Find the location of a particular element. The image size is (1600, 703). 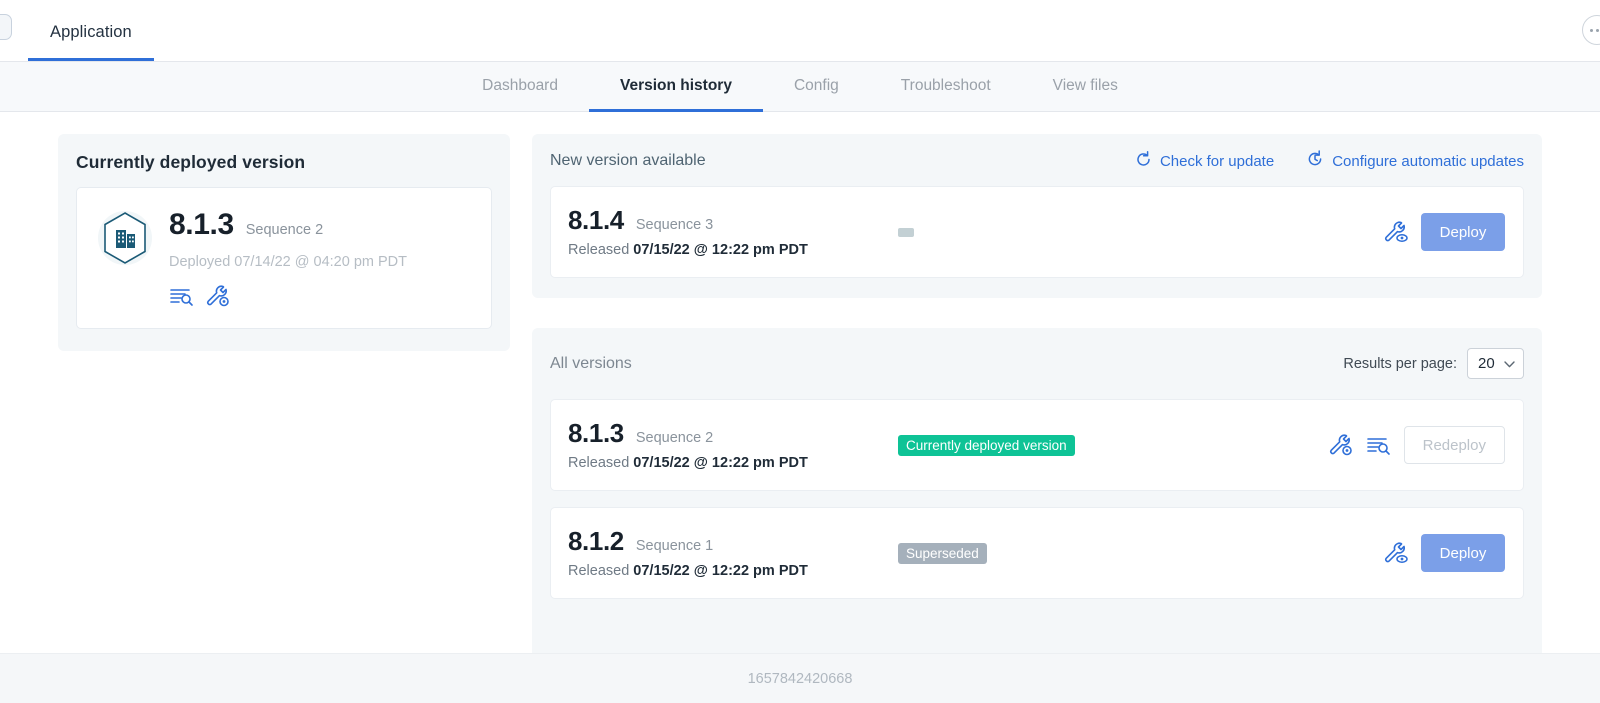

row-actions: Redeploy is located at coordinates (1416, 445).